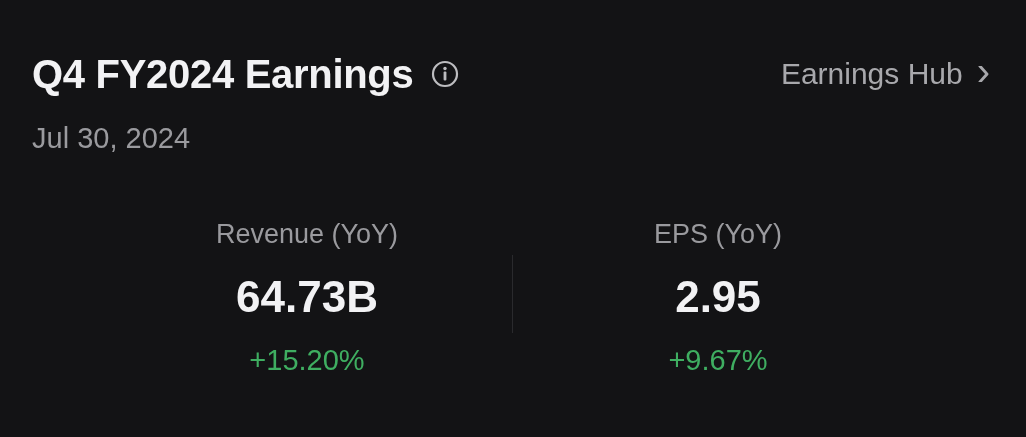  I want to click on metric-value: 64.73B, so click(307, 297).